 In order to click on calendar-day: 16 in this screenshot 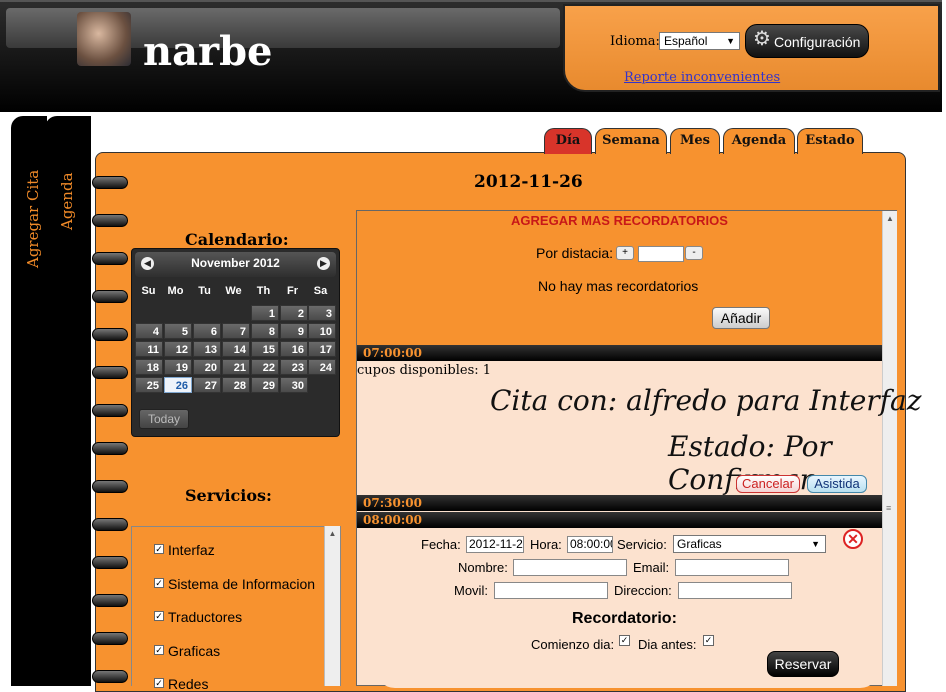, I will do `click(294, 349)`.